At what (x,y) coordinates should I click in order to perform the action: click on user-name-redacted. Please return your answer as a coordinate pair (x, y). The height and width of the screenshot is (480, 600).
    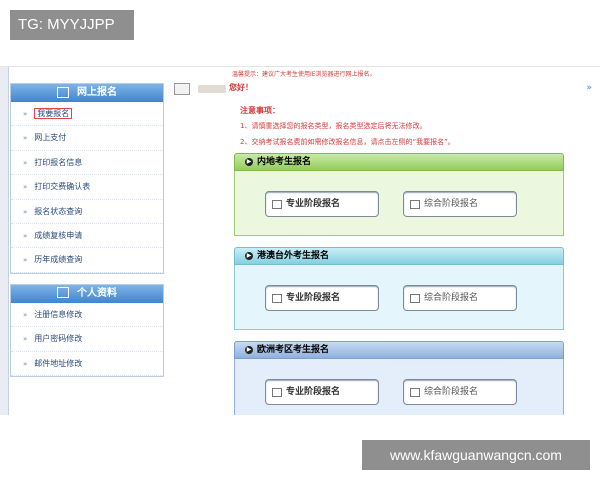
    Looking at the image, I should click on (212, 89).